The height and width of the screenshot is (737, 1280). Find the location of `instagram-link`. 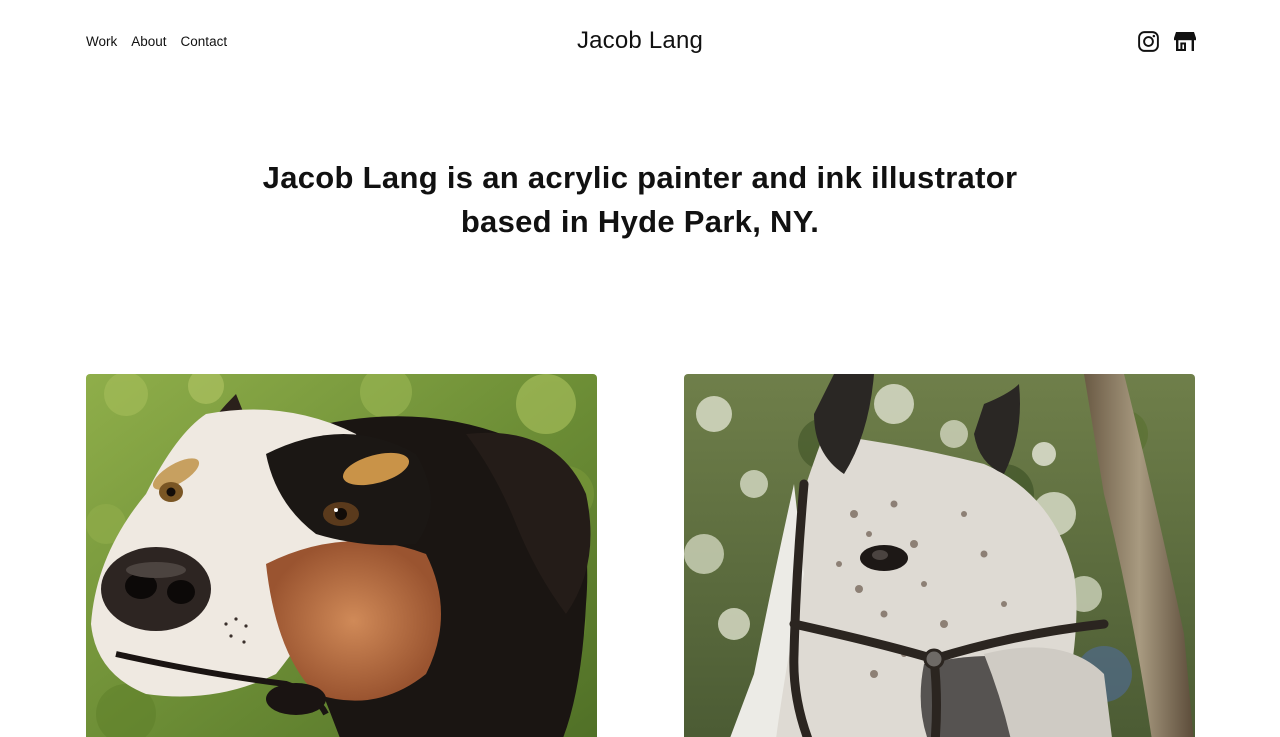

instagram-link is located at coordinates (1148, 41).